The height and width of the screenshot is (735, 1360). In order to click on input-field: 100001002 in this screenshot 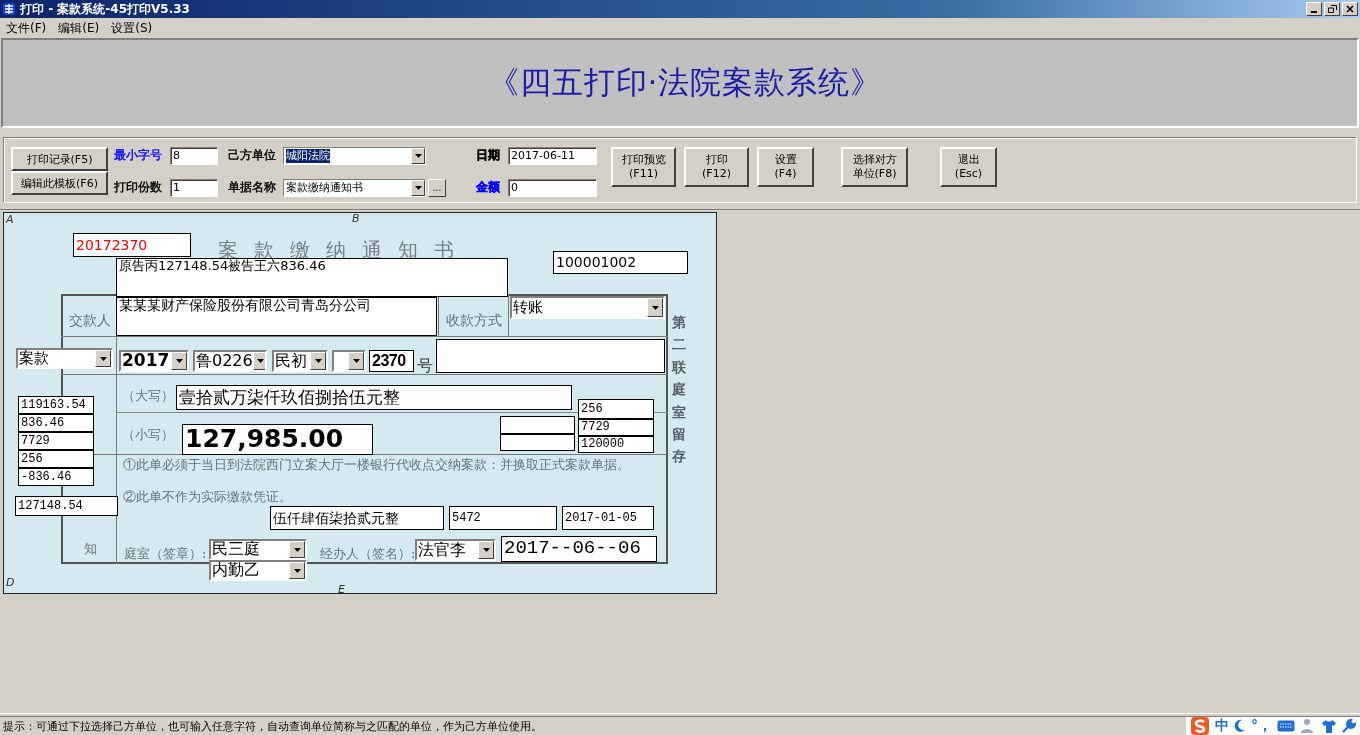, I will do `click(620, 262)`.